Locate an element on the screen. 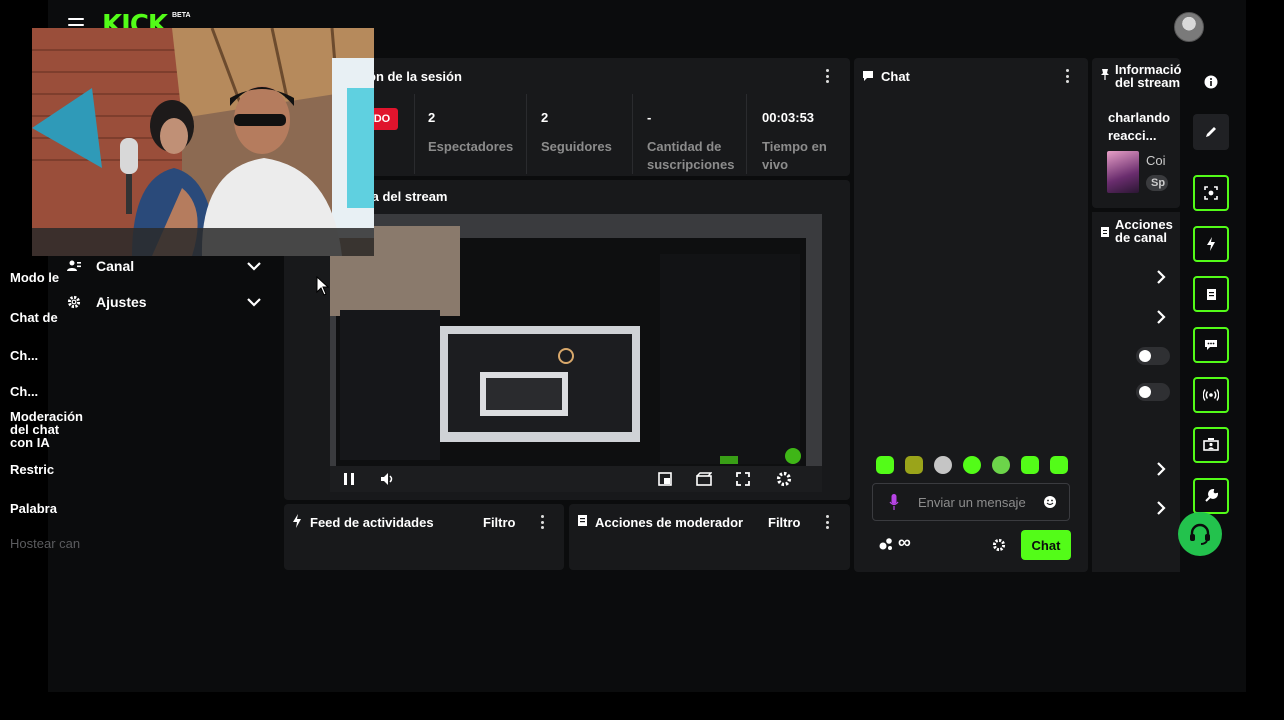  points-icon is located at coordinates (886, 544).